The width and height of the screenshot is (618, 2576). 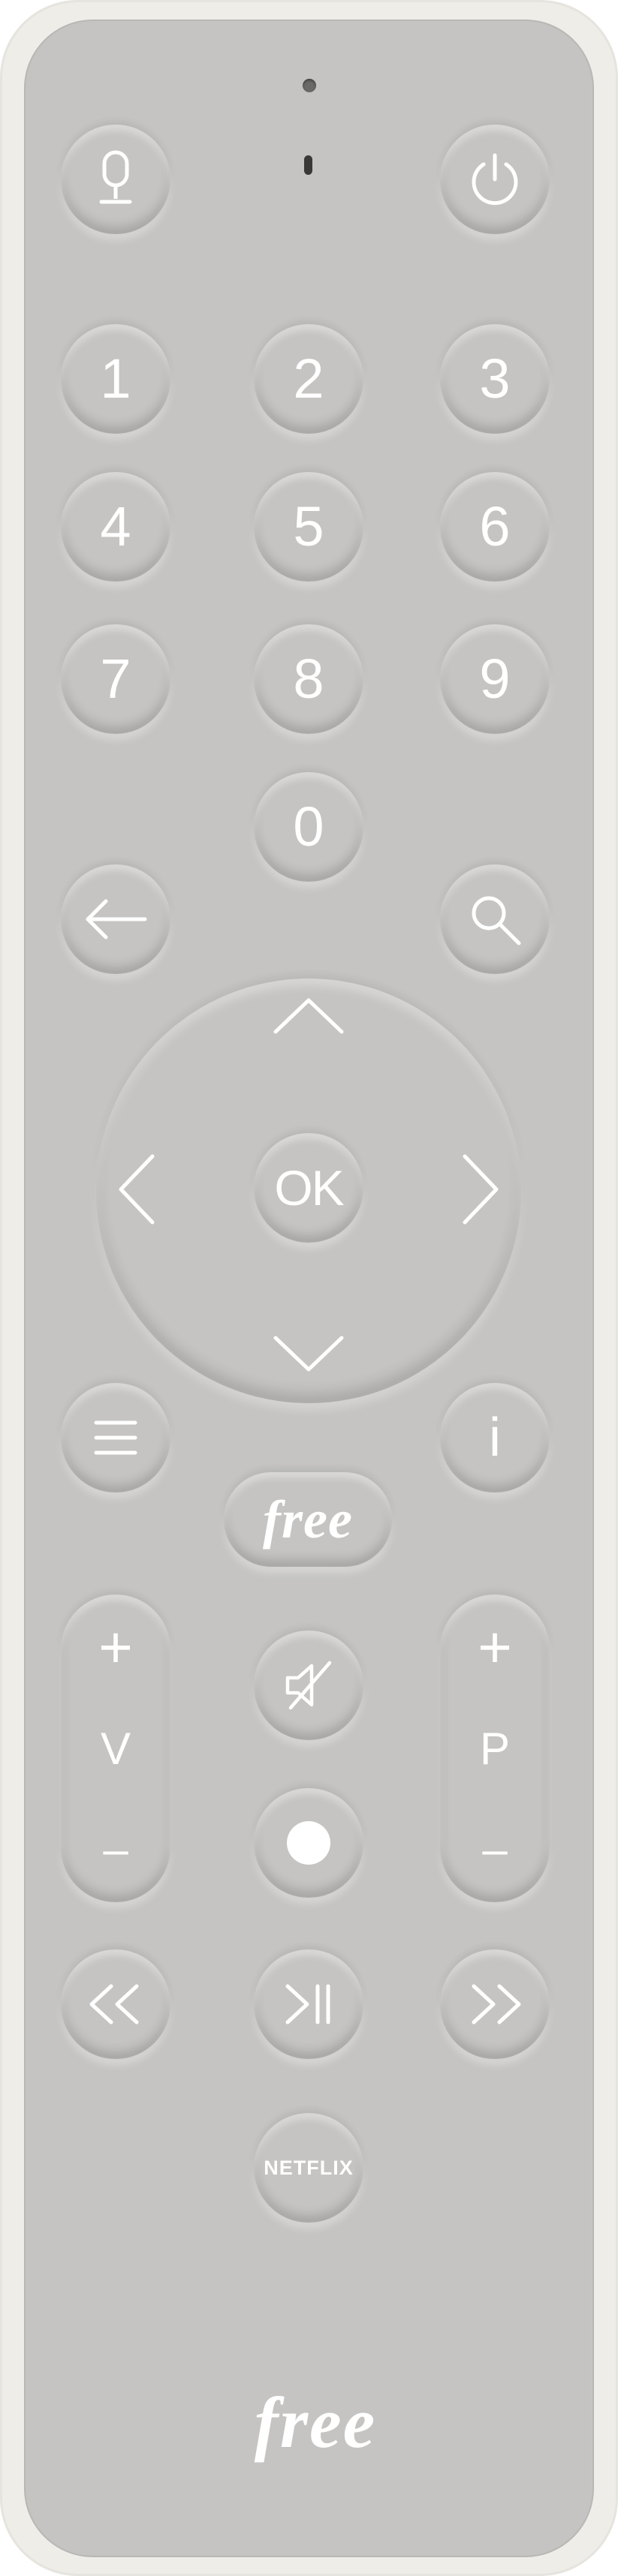 I want to click on free-home-button: free, so click(x=308, y=1519).